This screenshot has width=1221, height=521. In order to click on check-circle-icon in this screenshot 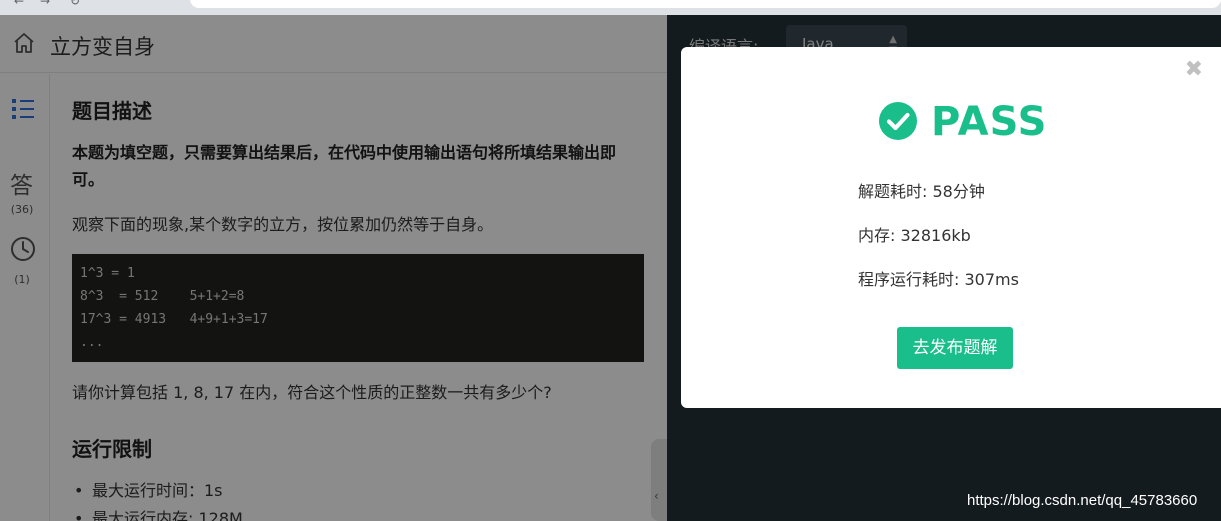, I will do `click(898, 121)`.